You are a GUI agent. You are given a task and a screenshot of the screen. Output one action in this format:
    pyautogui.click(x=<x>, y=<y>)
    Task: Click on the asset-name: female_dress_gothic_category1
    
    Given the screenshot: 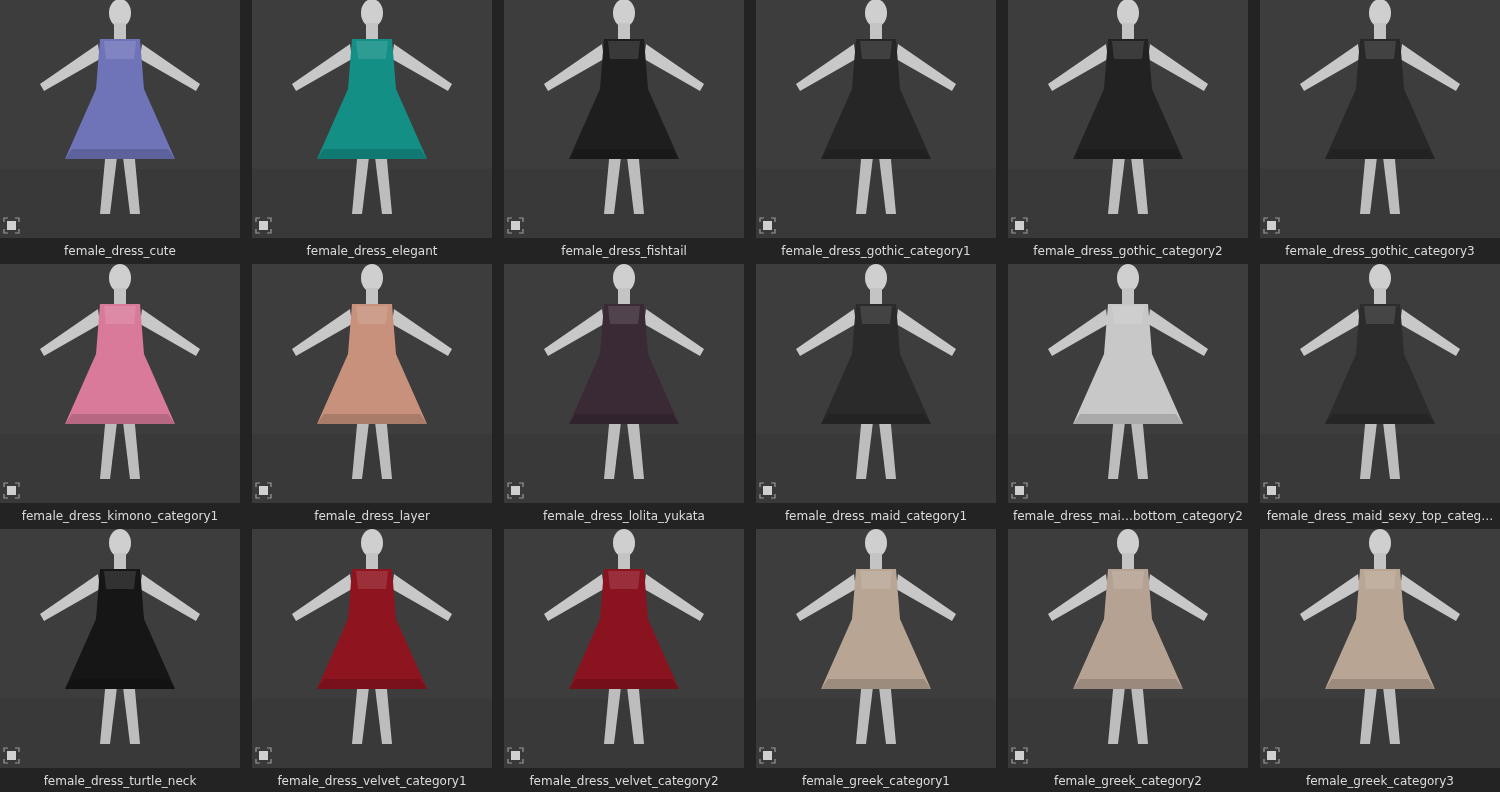 What is the action you would take?
    pyautogui.click(x=876, y=251)
    